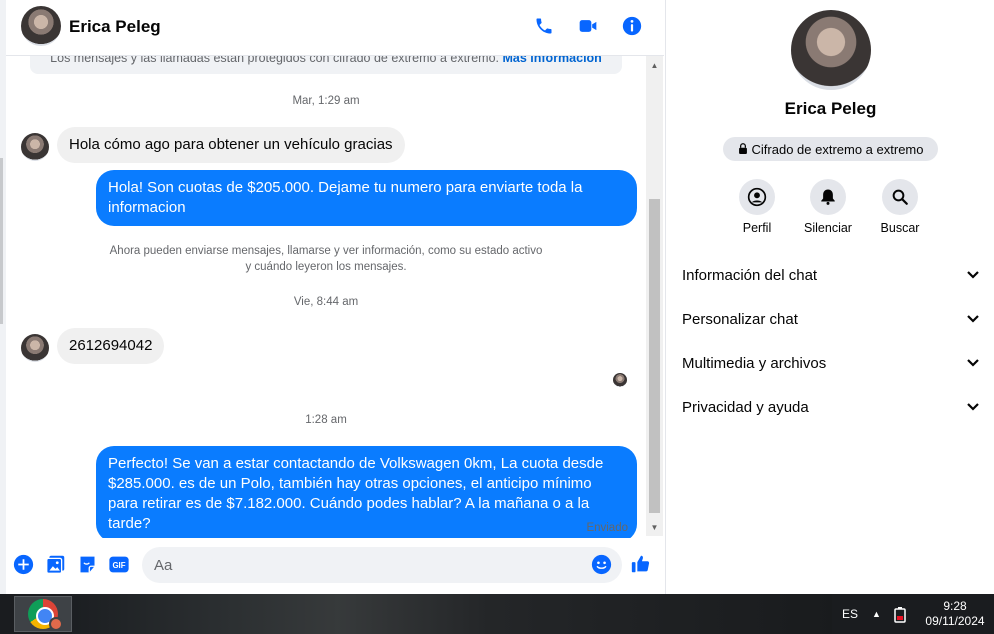  Describe the element at coordinates (757, 228) in the screenshot. I see `profile-label: Perfil` at that location.